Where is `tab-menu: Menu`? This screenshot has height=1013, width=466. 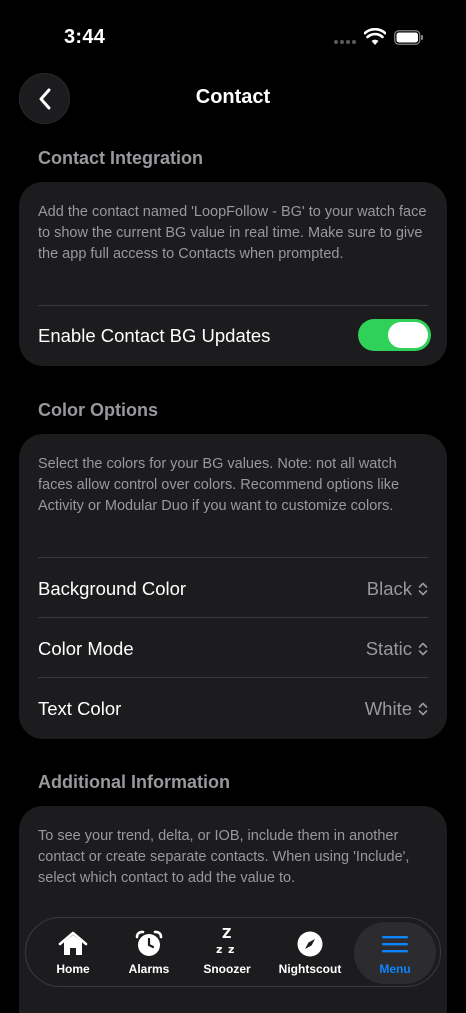
tab-menu: Menu is located at coordinates (395, 953).